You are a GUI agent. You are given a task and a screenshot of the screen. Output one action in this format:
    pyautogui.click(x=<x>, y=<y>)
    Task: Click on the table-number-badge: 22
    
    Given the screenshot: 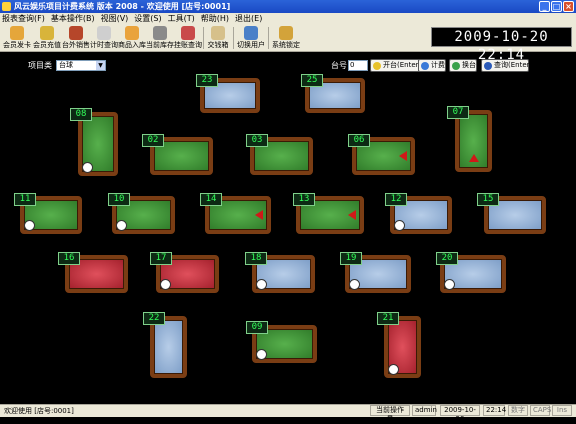 What is the action you would take?
    pyautogui.click(x=154, y=318)
    